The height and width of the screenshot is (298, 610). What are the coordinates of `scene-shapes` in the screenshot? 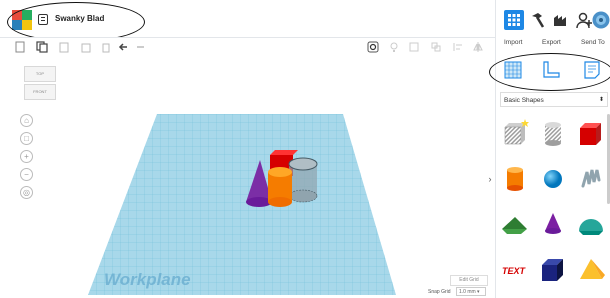 It's located at (285, 182).